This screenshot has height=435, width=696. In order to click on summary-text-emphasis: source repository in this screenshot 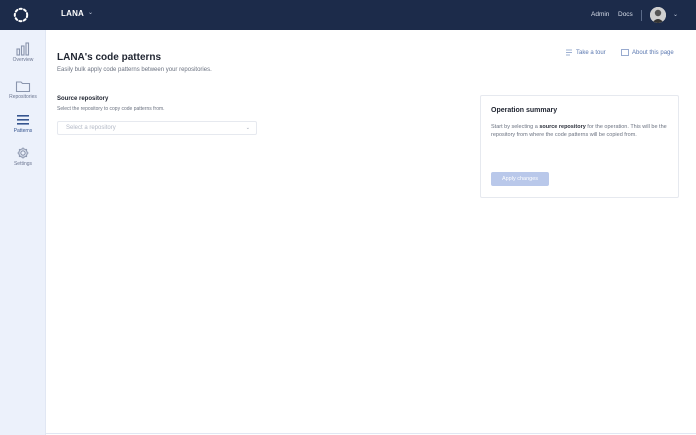, I will do `click(562, 127)`.